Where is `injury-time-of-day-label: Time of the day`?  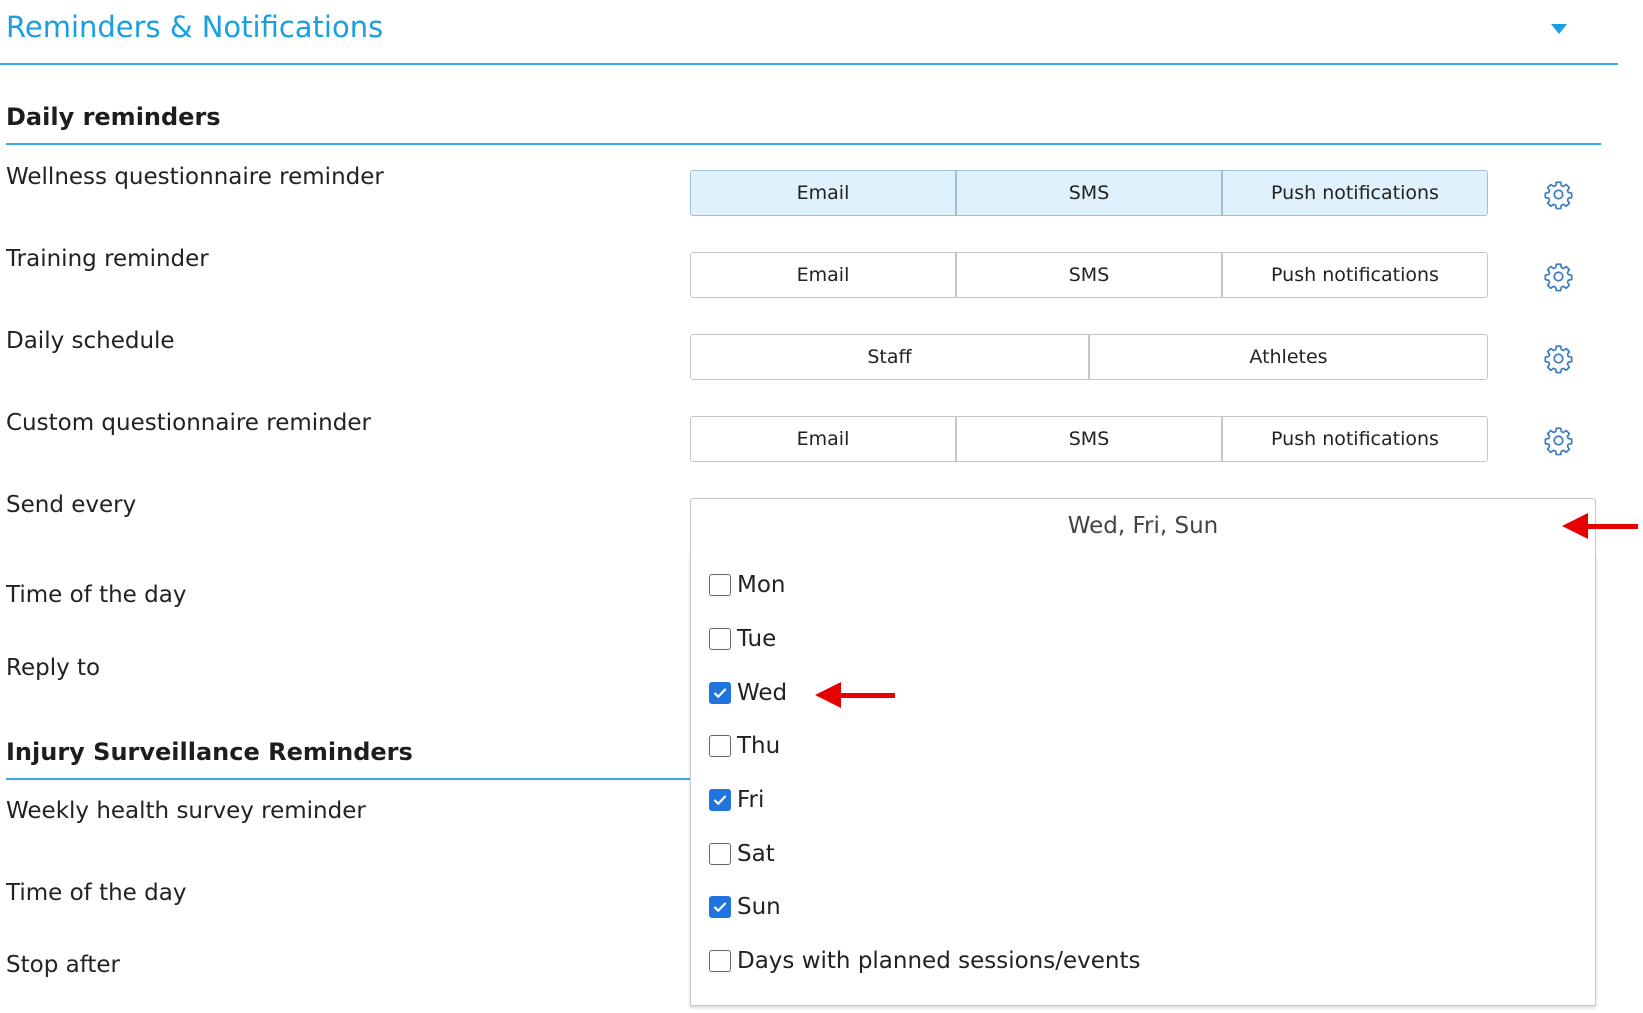 injury-time-of-day-label: Time of the day is located at coordinates (96, 893).